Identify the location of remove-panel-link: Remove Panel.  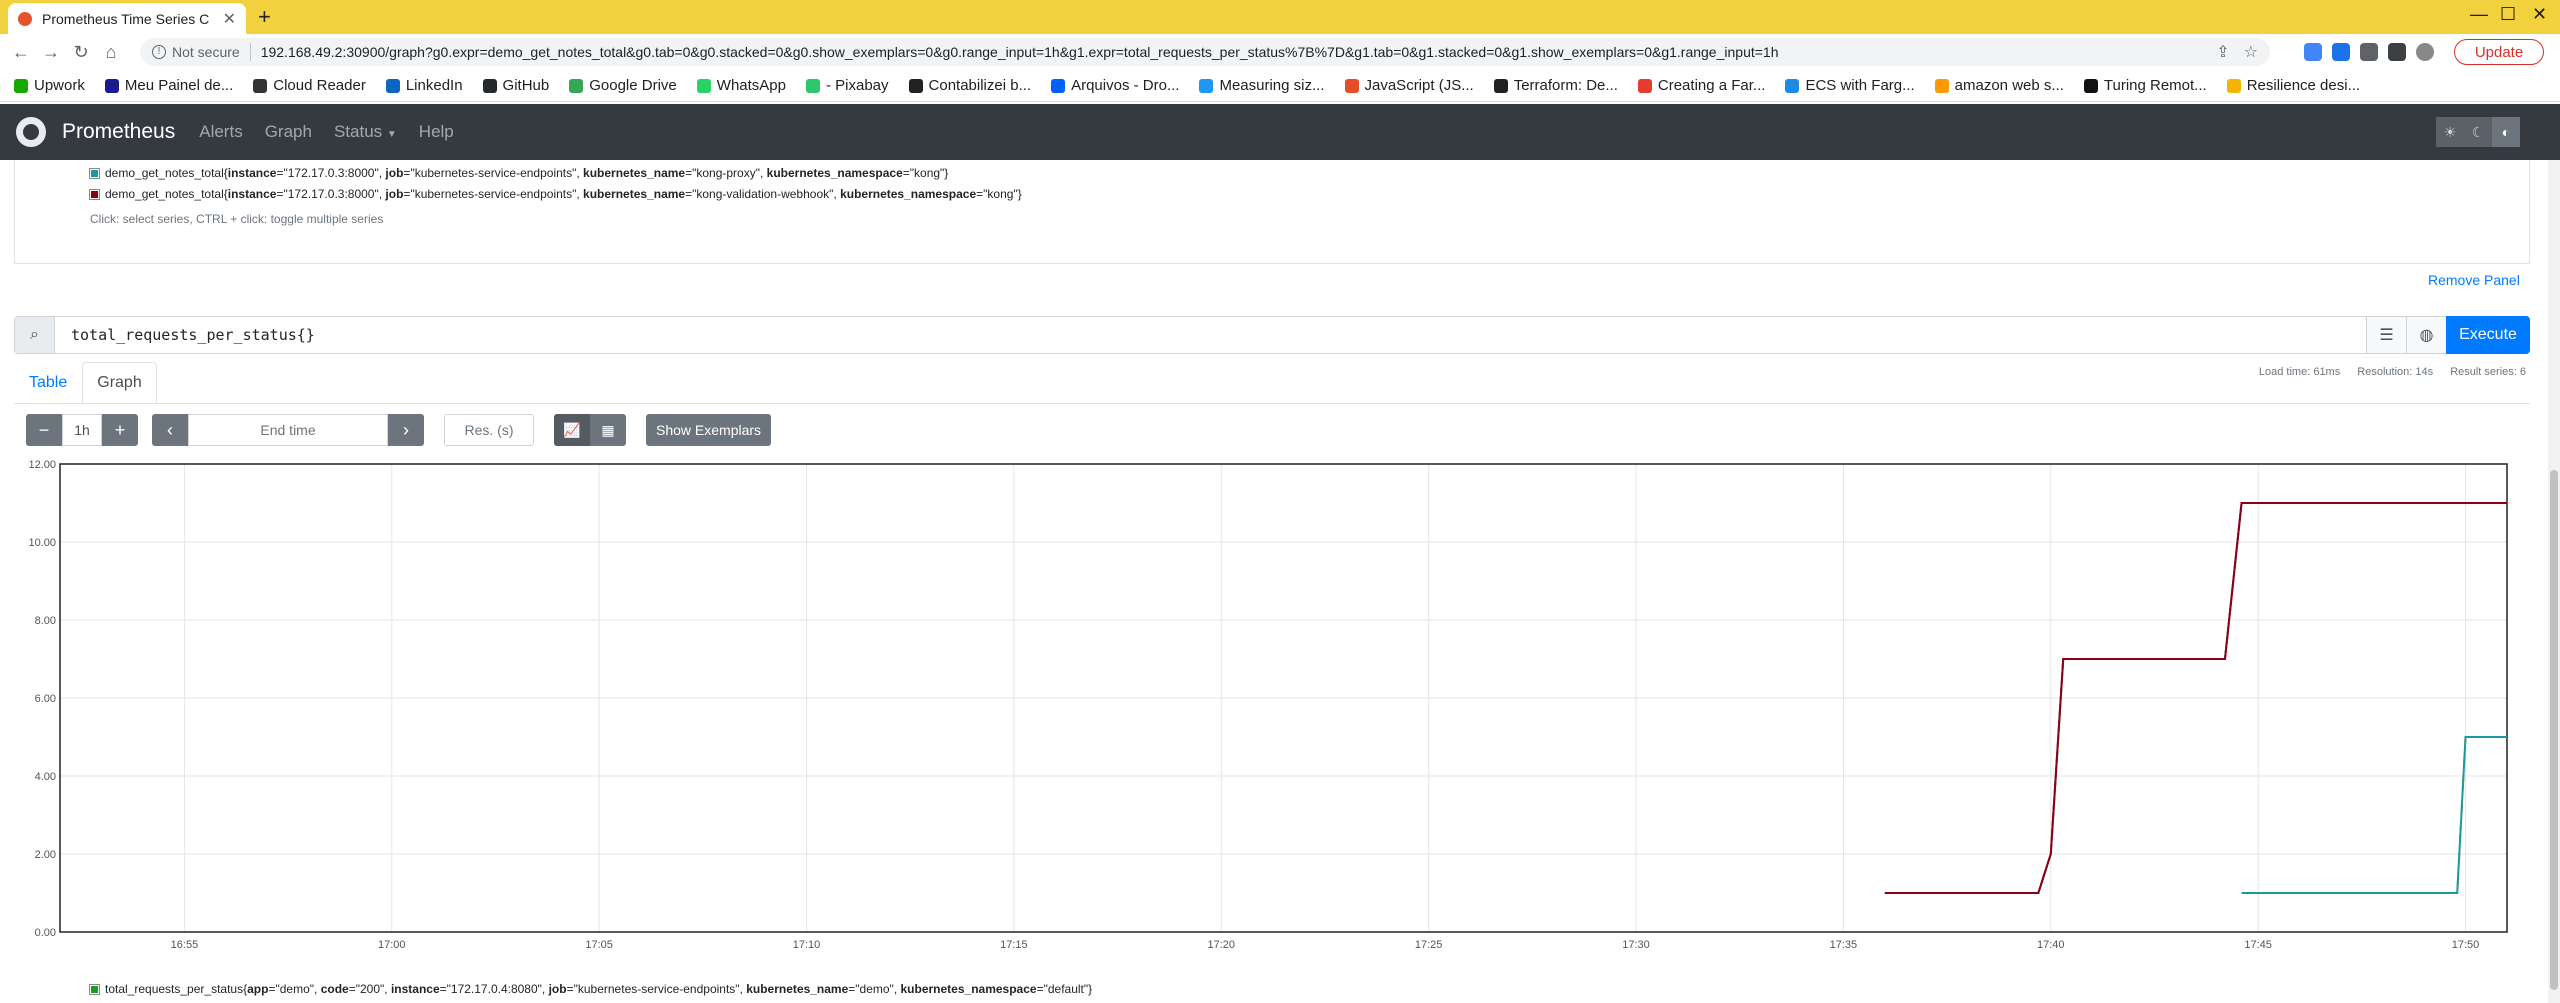
(2474, 280).